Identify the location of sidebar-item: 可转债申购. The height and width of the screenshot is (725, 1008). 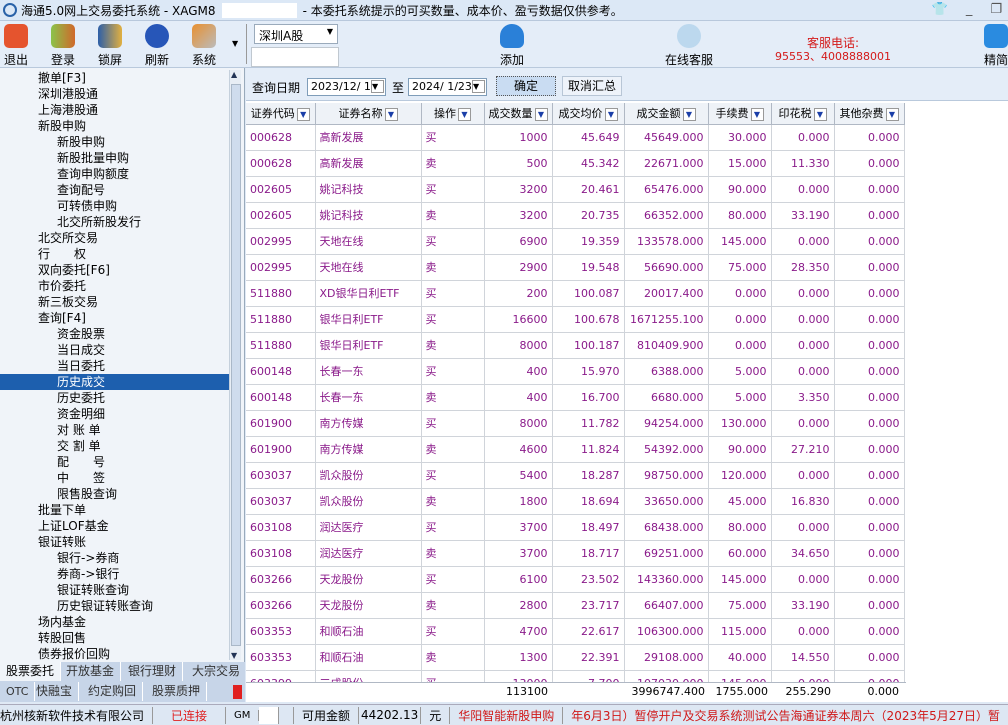
(87, 206).